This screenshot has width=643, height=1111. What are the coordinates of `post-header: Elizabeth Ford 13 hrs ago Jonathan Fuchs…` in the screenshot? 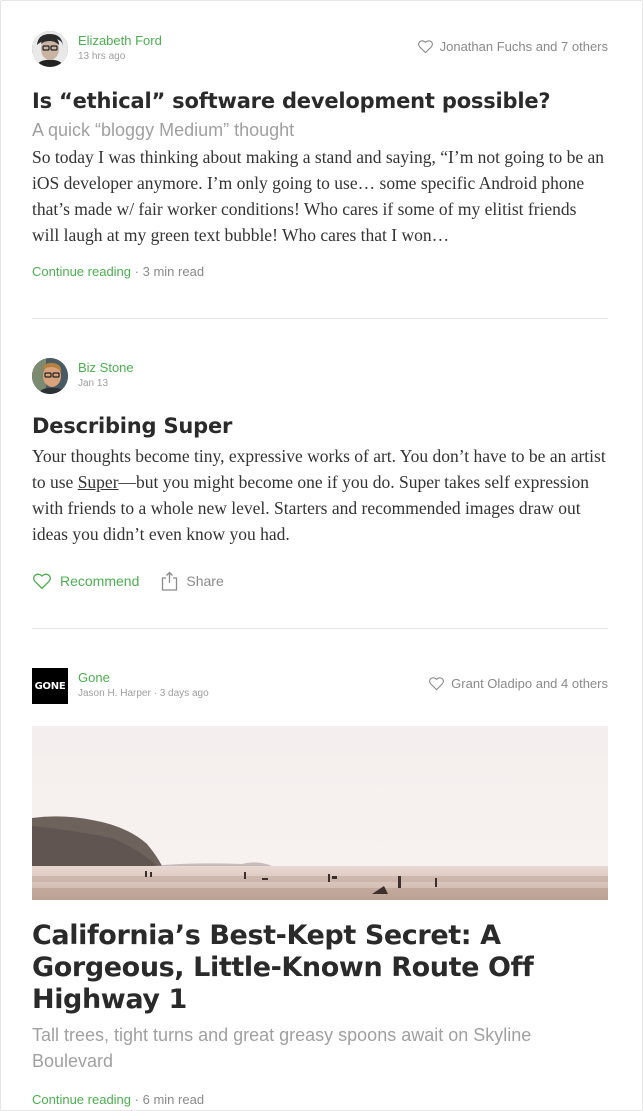 It's located at (320, 51).